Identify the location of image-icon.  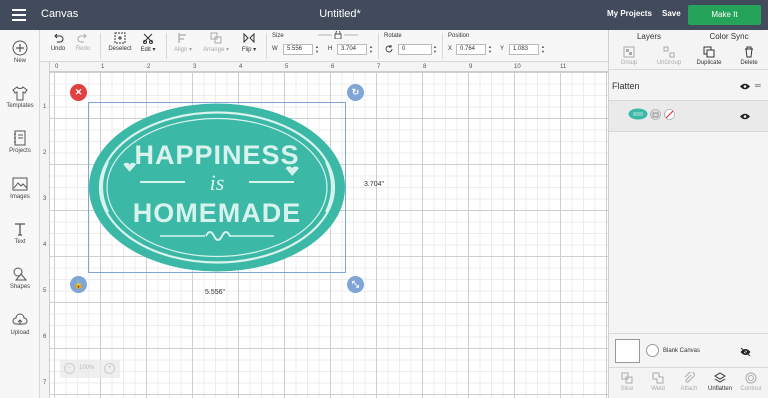
(20, 184).